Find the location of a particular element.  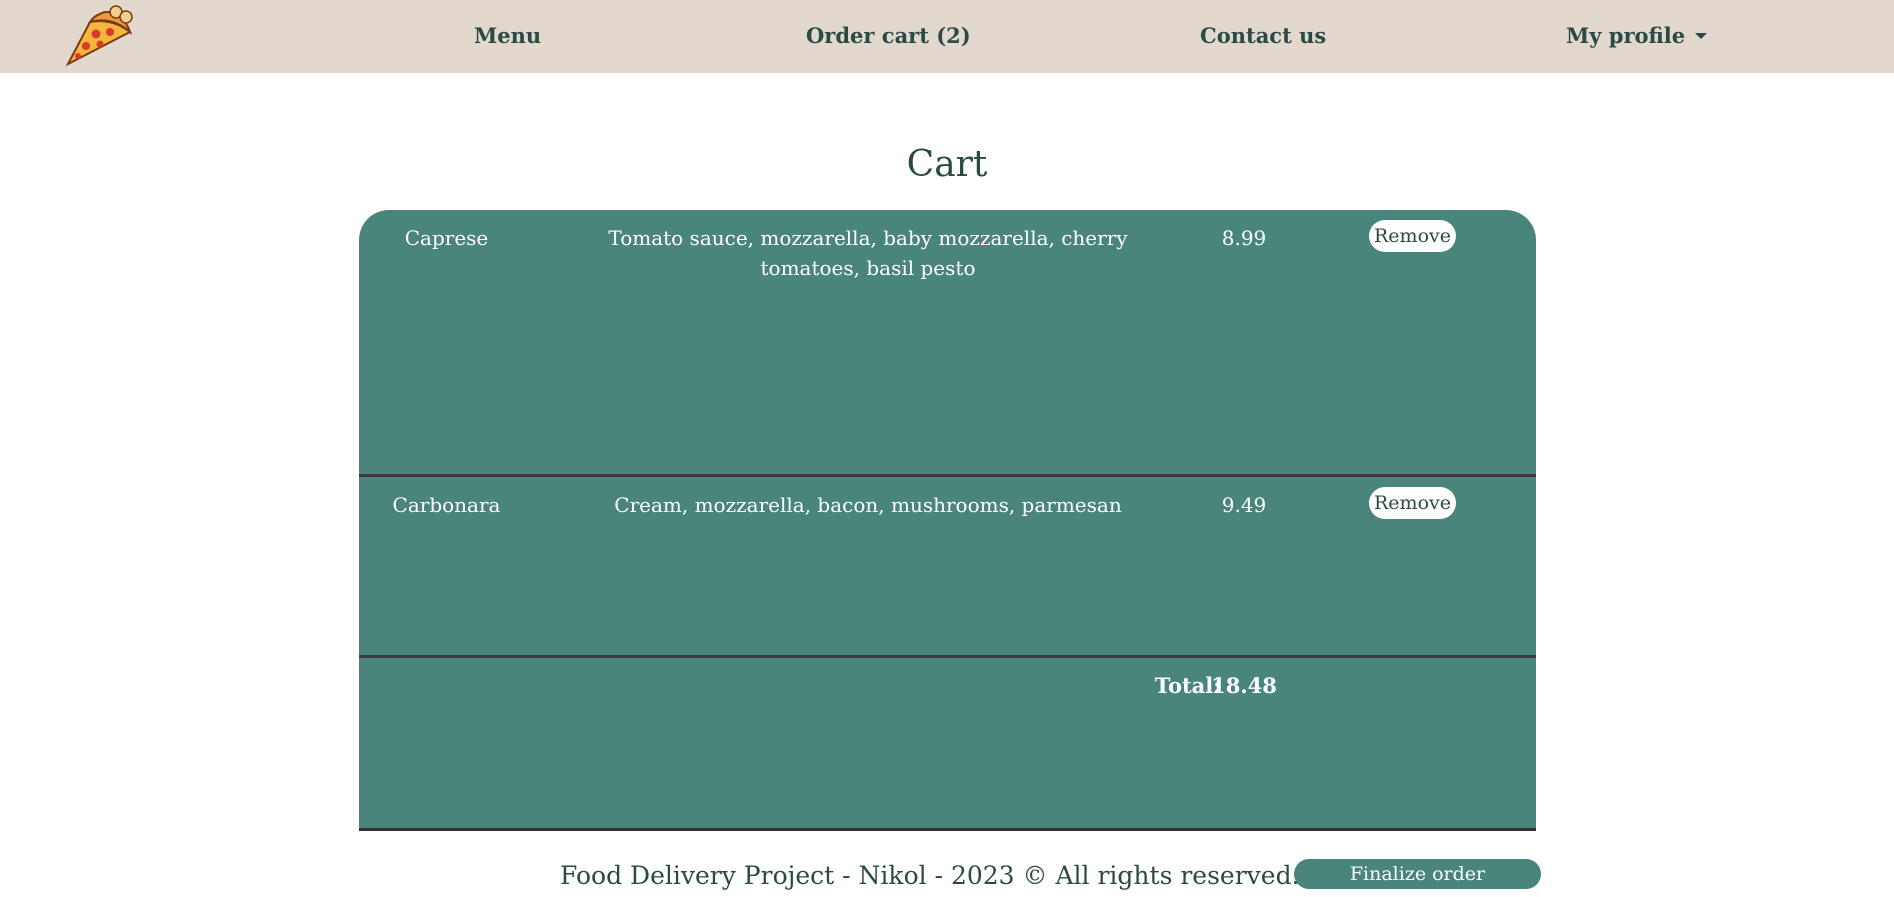

nav-contact-link: Contact us is located at coordinates (1263, 36).